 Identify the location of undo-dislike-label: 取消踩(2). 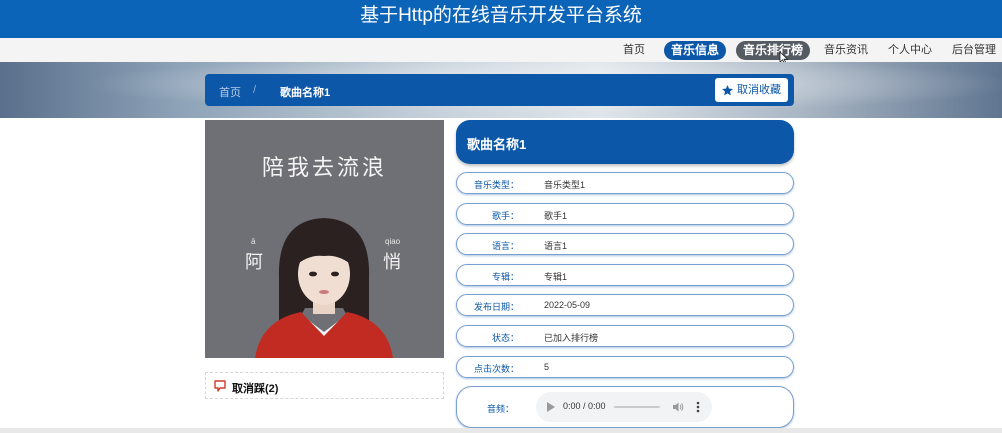
(255, 389).